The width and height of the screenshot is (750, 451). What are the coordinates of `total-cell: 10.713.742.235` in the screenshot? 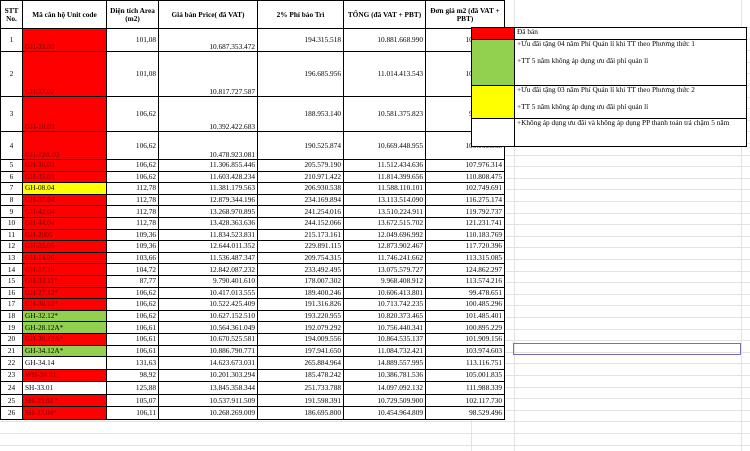 It's located at (384, 304).